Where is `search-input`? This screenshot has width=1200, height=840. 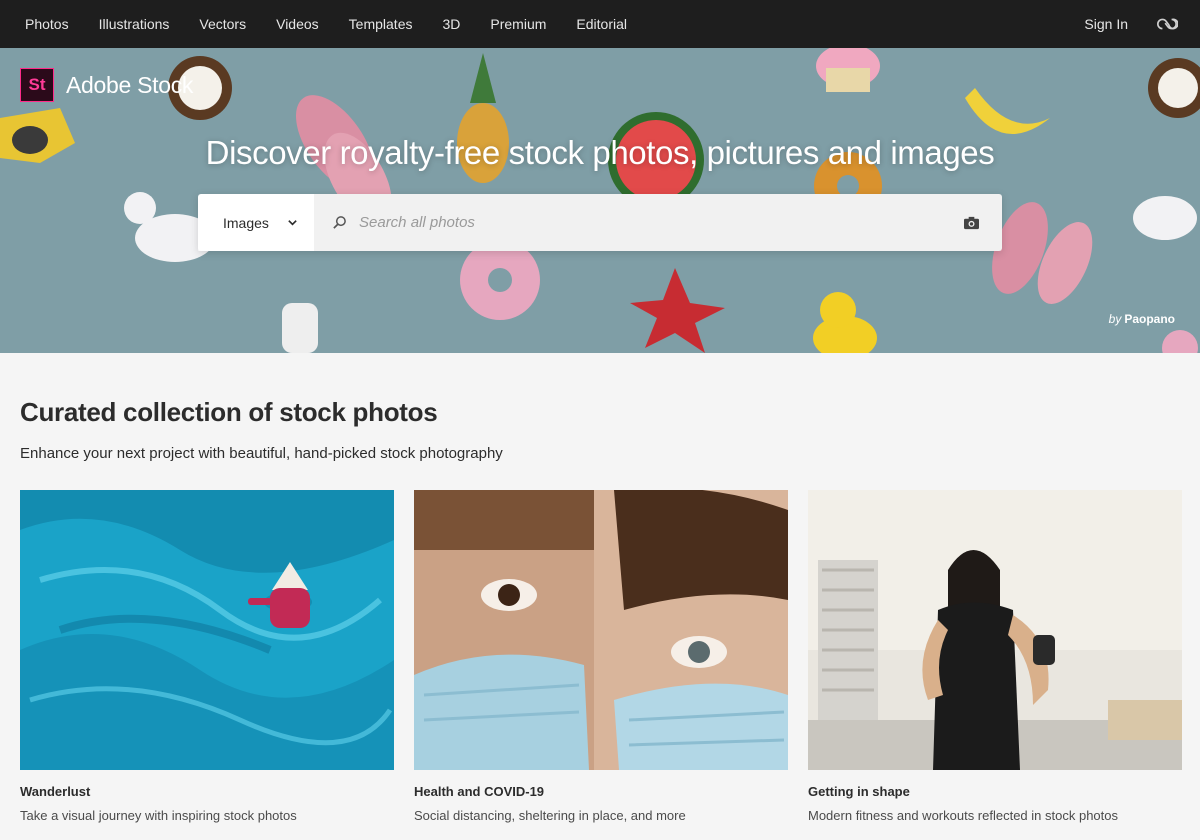 search-input is located at coordinates (649, 222).